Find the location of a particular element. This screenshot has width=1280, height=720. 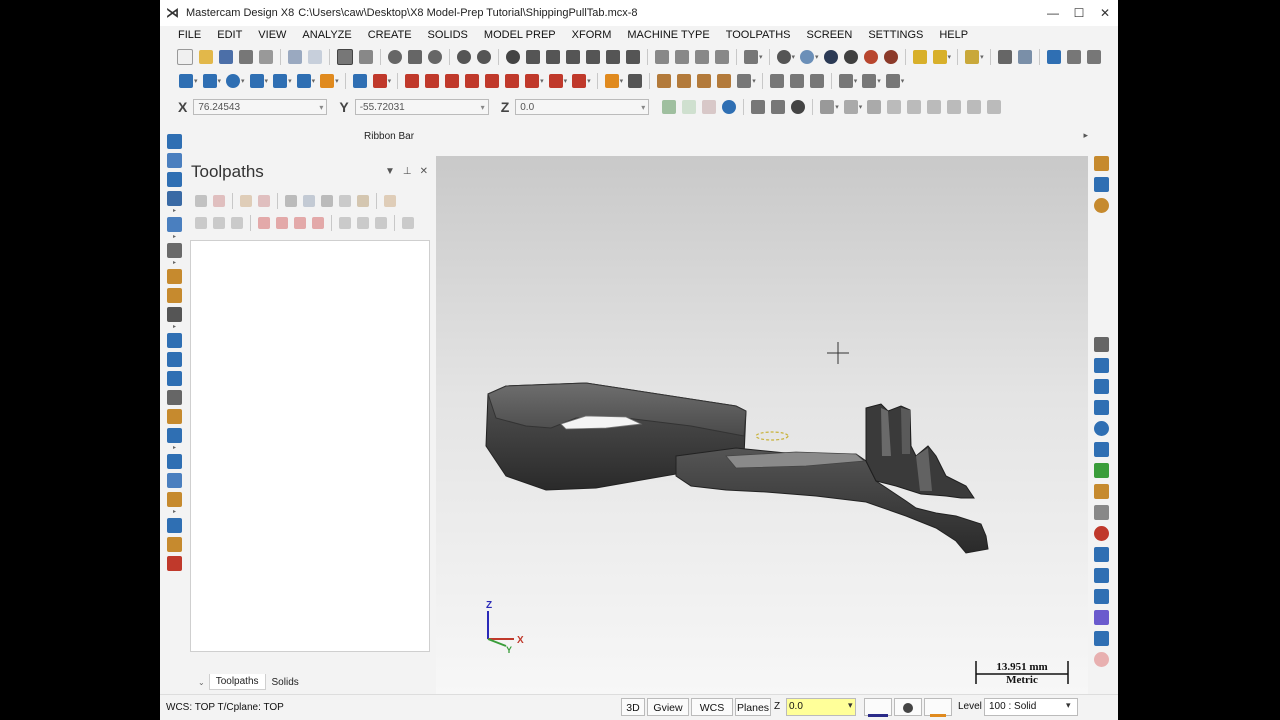

toggle-display-icon is located at coordinates (219, 223).